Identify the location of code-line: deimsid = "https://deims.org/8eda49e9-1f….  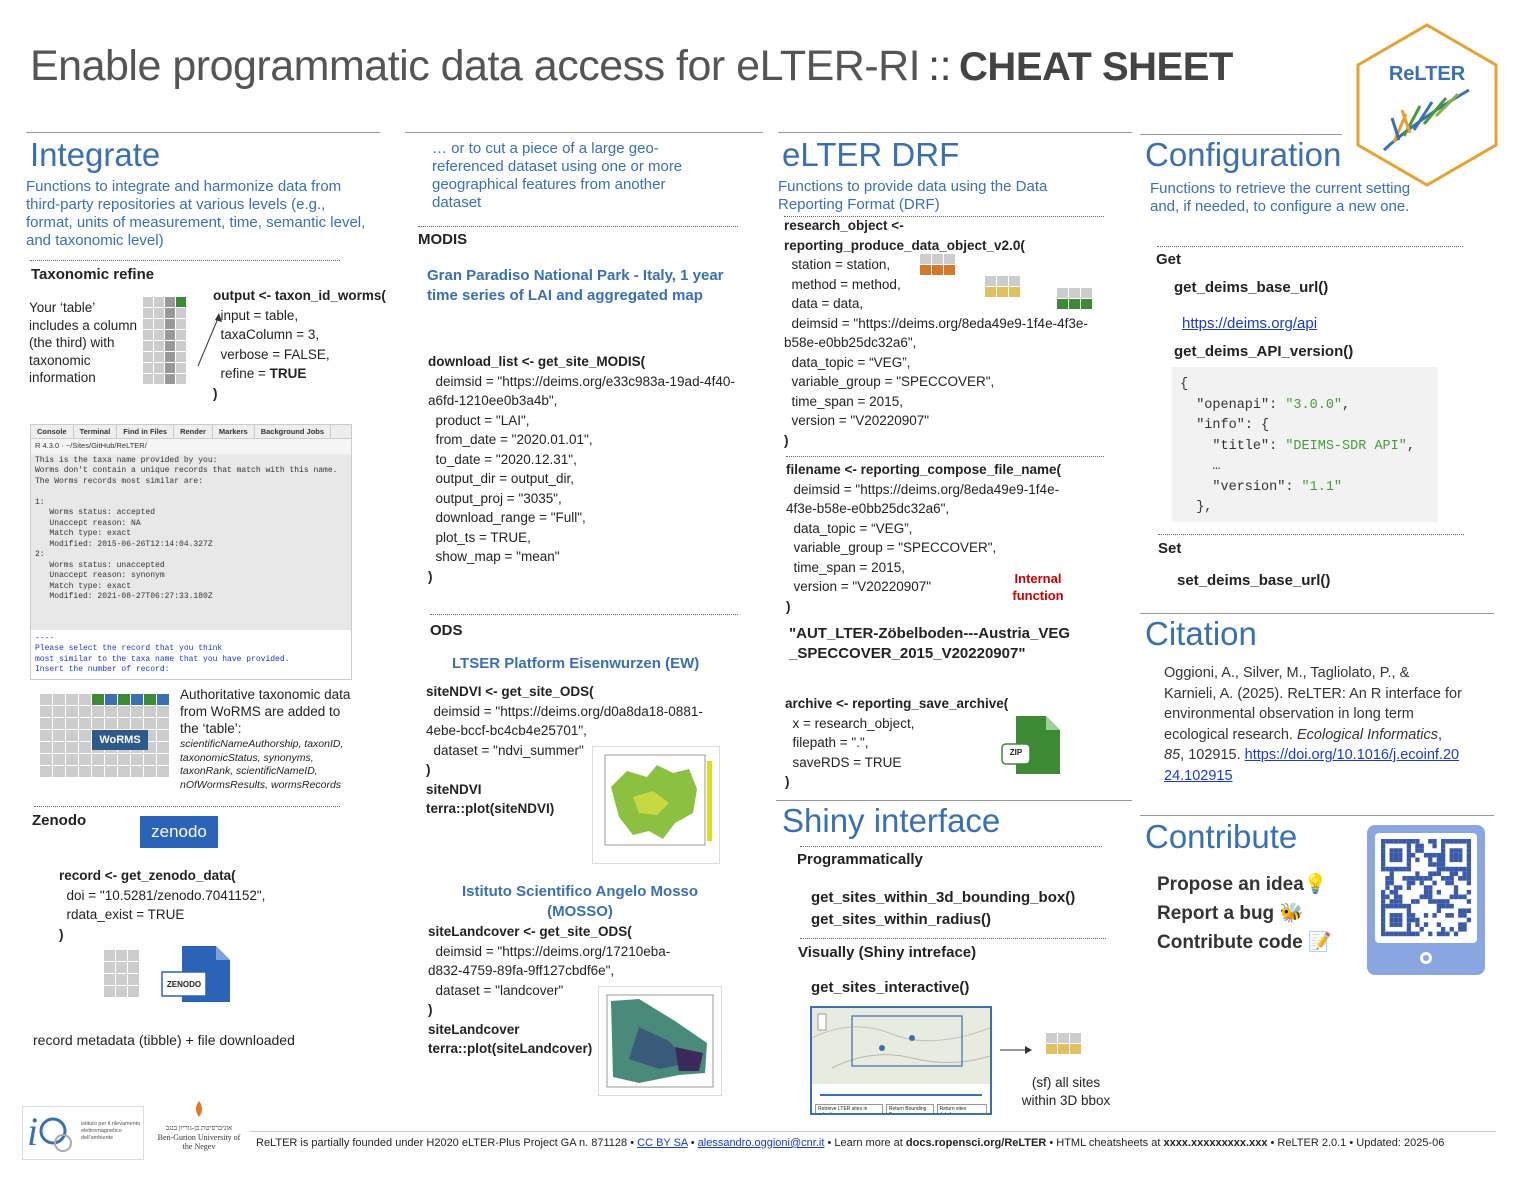
(936, 323).